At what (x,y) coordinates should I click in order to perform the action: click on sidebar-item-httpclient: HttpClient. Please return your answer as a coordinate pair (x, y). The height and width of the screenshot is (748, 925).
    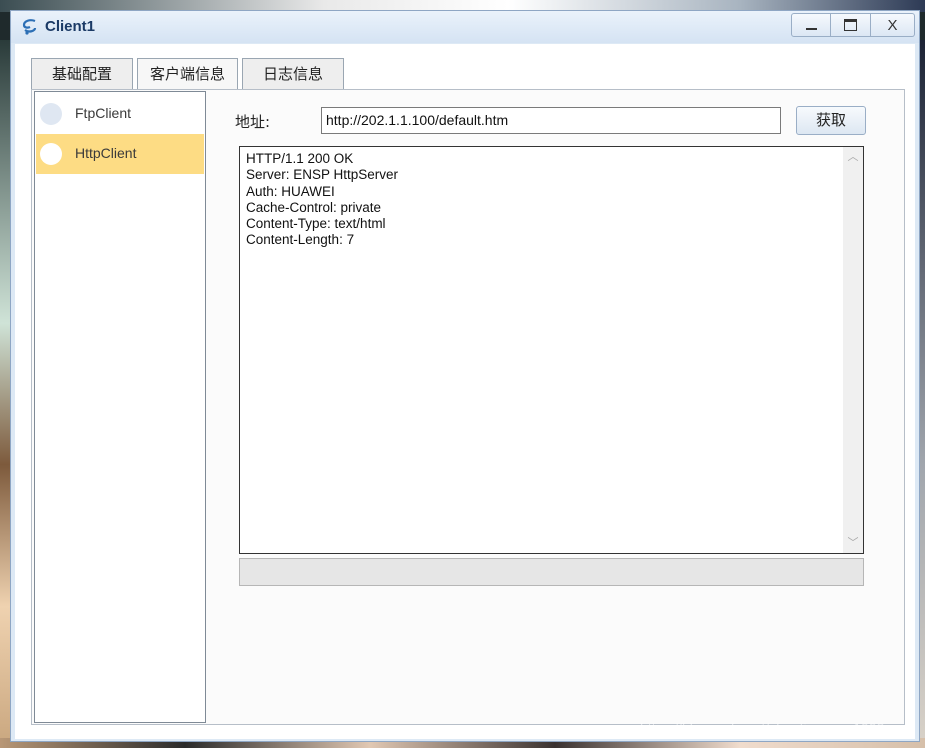
    Looking at the image, I should click on (120, 154).